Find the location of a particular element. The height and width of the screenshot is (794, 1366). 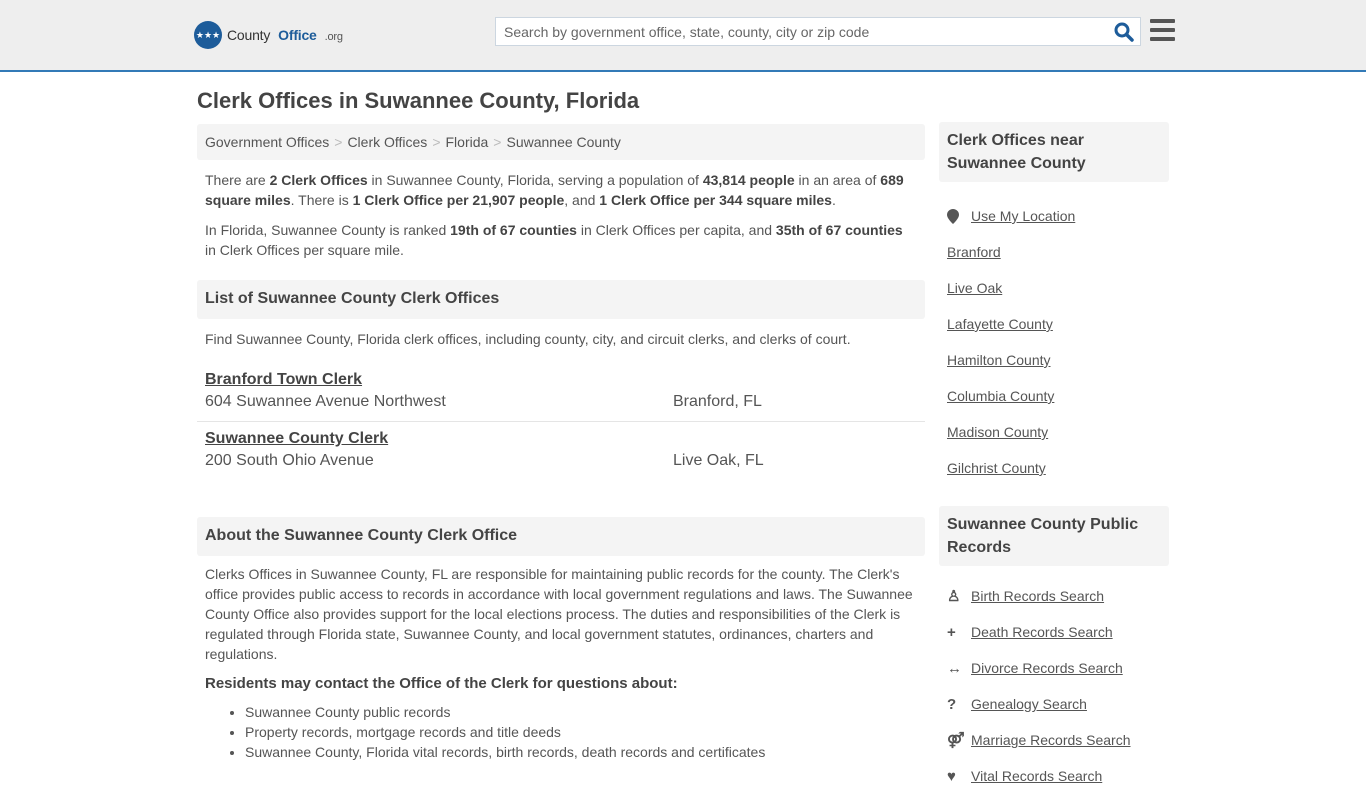

records-item: ? Genealogy Search is located at coordinates (1054, 704).